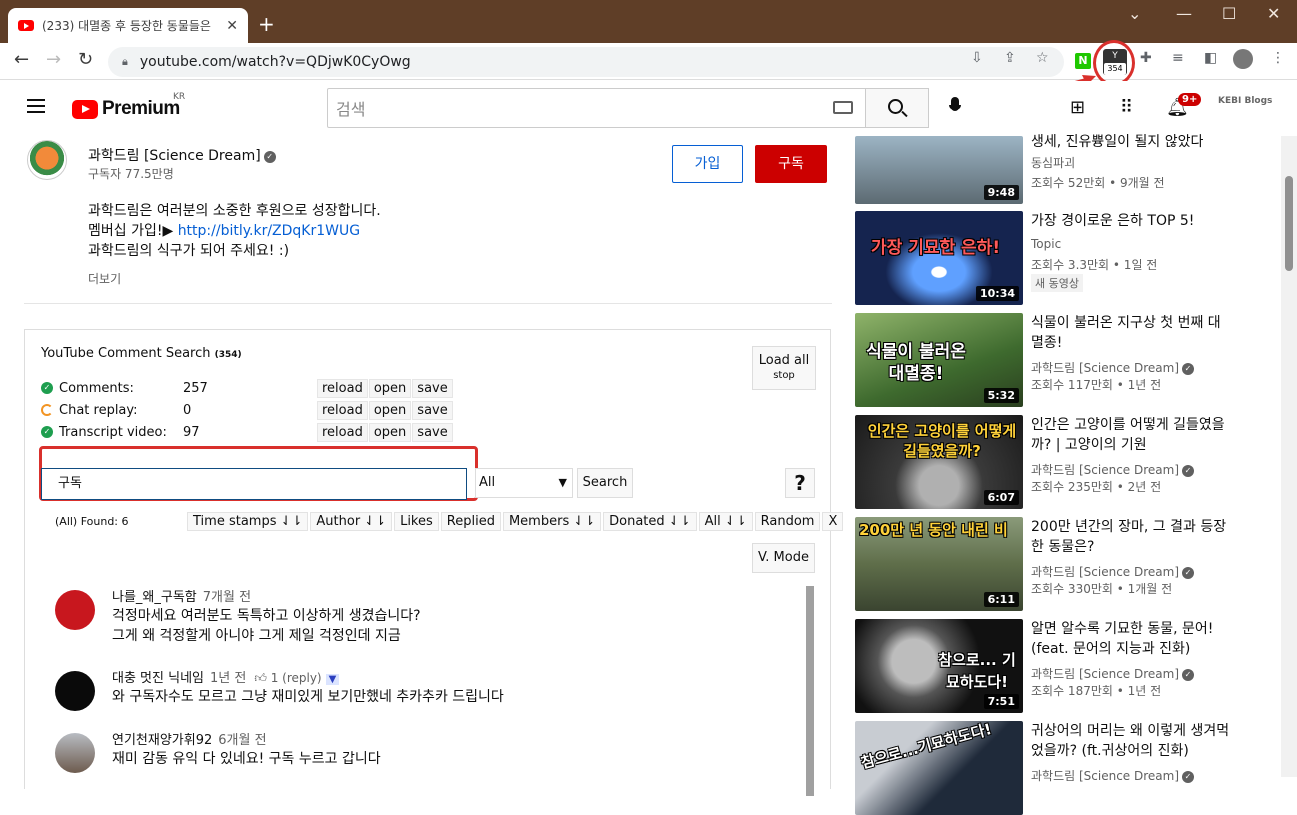 Image resolution: width=1297 pixels, height=815 pixels. Describe the element at coordinates (1131, 435) in the screenshot. I see `video-title: 인간은 고양이를 어떻게 길들였을까? | 고양이의 기원` at that location.